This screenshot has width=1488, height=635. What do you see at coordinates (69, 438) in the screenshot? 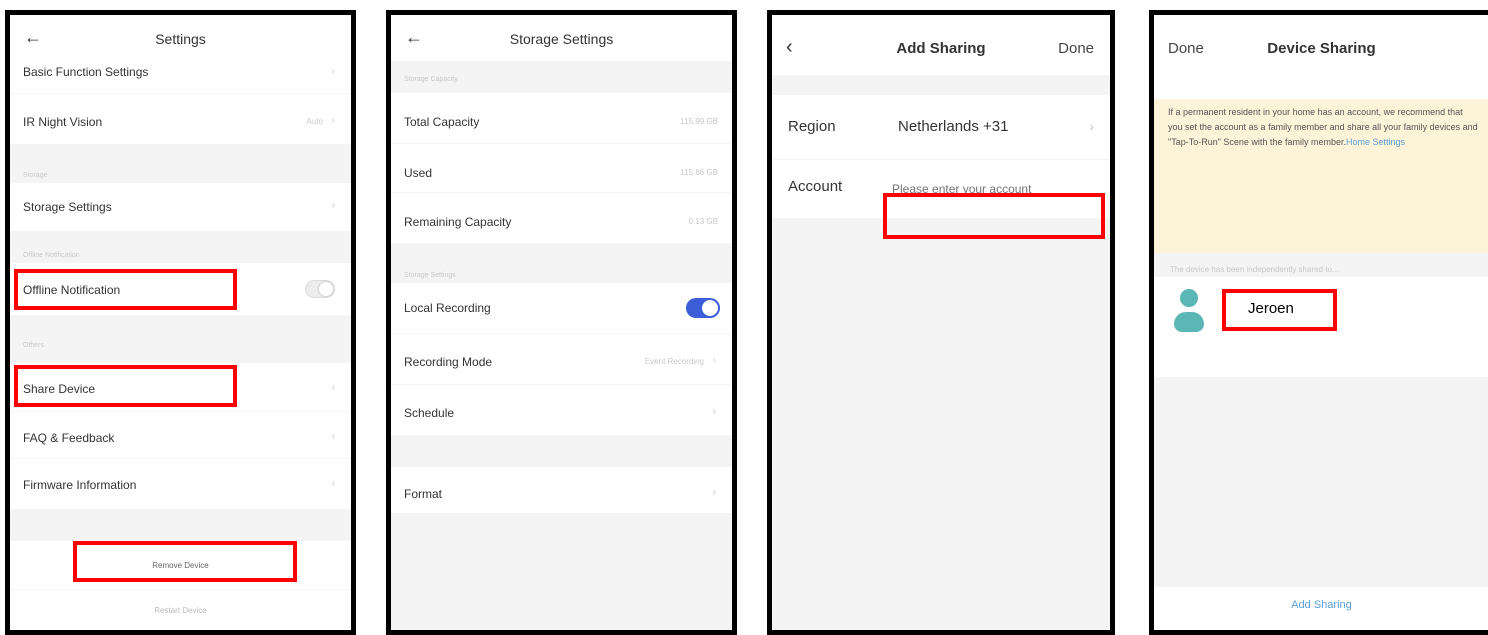
I see `settings-item-label: FAQ & Feedback` at bounding box center [69, 438].